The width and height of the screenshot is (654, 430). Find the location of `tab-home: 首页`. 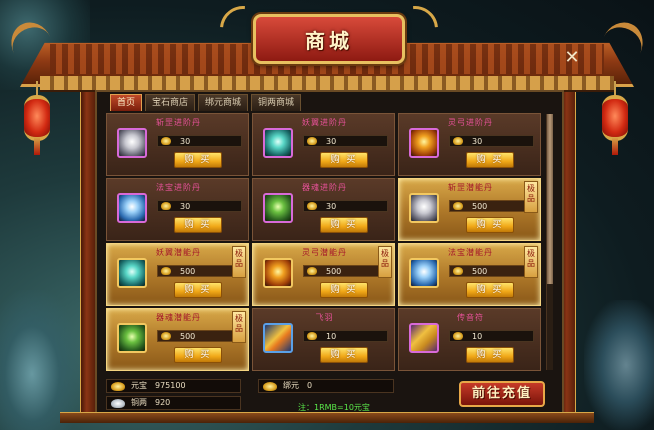

tab-home: 首页 is located at coordinates (126, 102).